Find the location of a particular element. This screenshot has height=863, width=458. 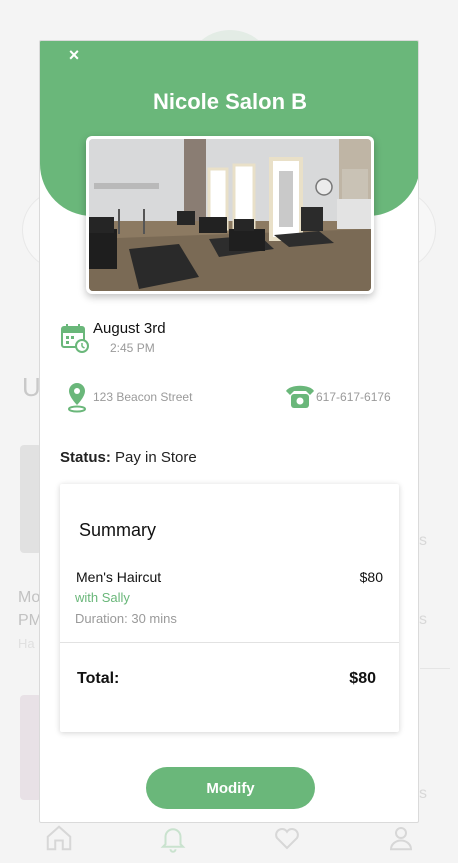

phone-icon is located at coordinates (300, 396).